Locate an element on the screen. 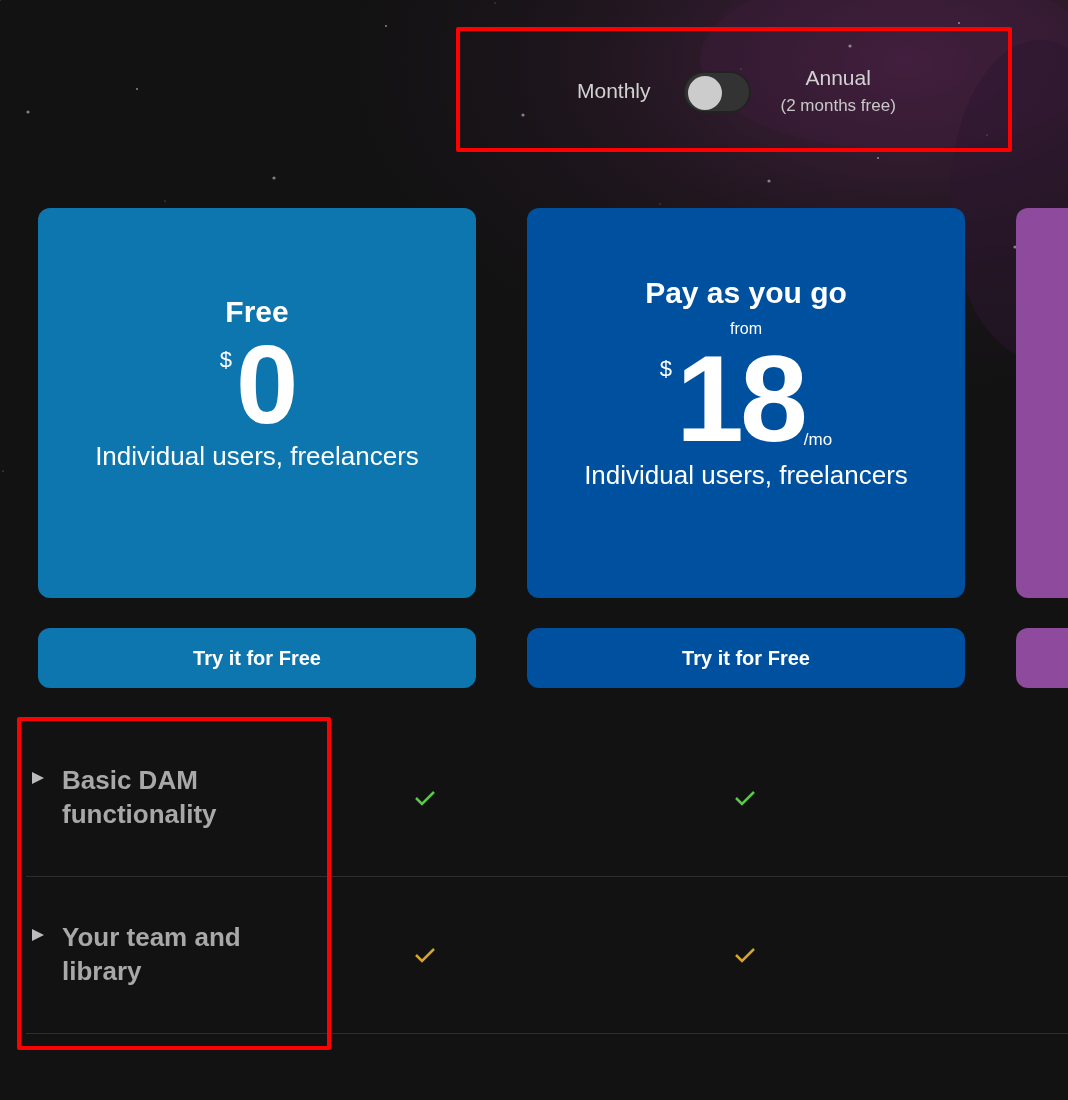 The width and height of the screenshot is (1068, 1100). discount-note: (2 months free) is located at coordinates (838, 106).